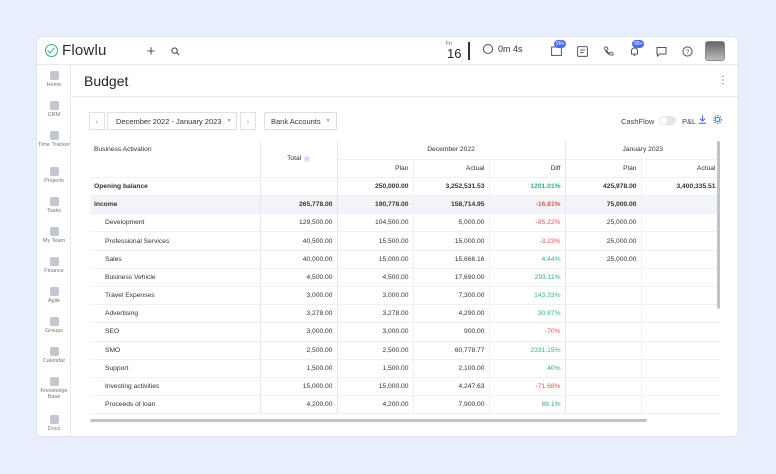 This screenshot has height=474, width=776. Describe the element at coordinates (527, 168) in the screenshot. I see `header-diff: Diff` at that location.